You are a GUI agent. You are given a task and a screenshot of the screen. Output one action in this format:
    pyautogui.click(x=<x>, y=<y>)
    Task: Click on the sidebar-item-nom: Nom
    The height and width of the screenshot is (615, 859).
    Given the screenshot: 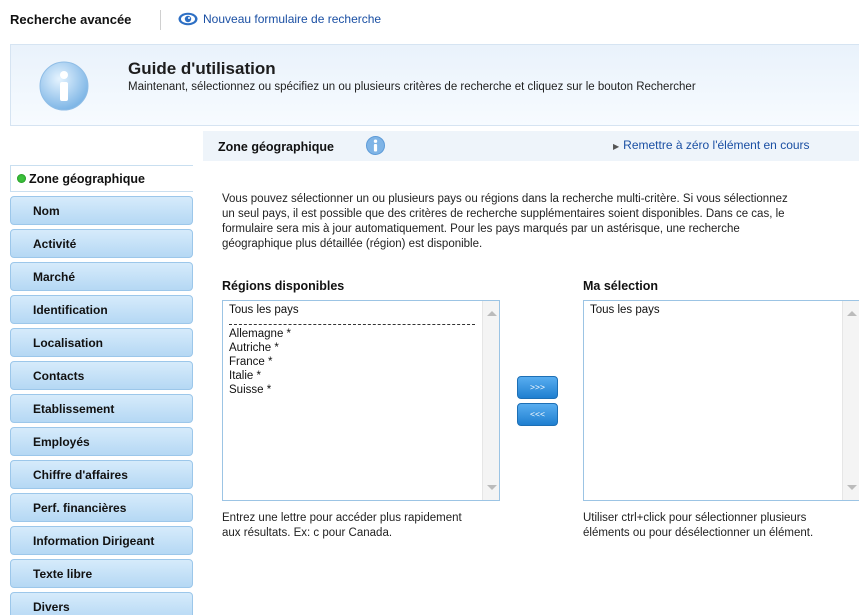 What is the action you would take?
    pyautogui.click(x=101, y=210)
    